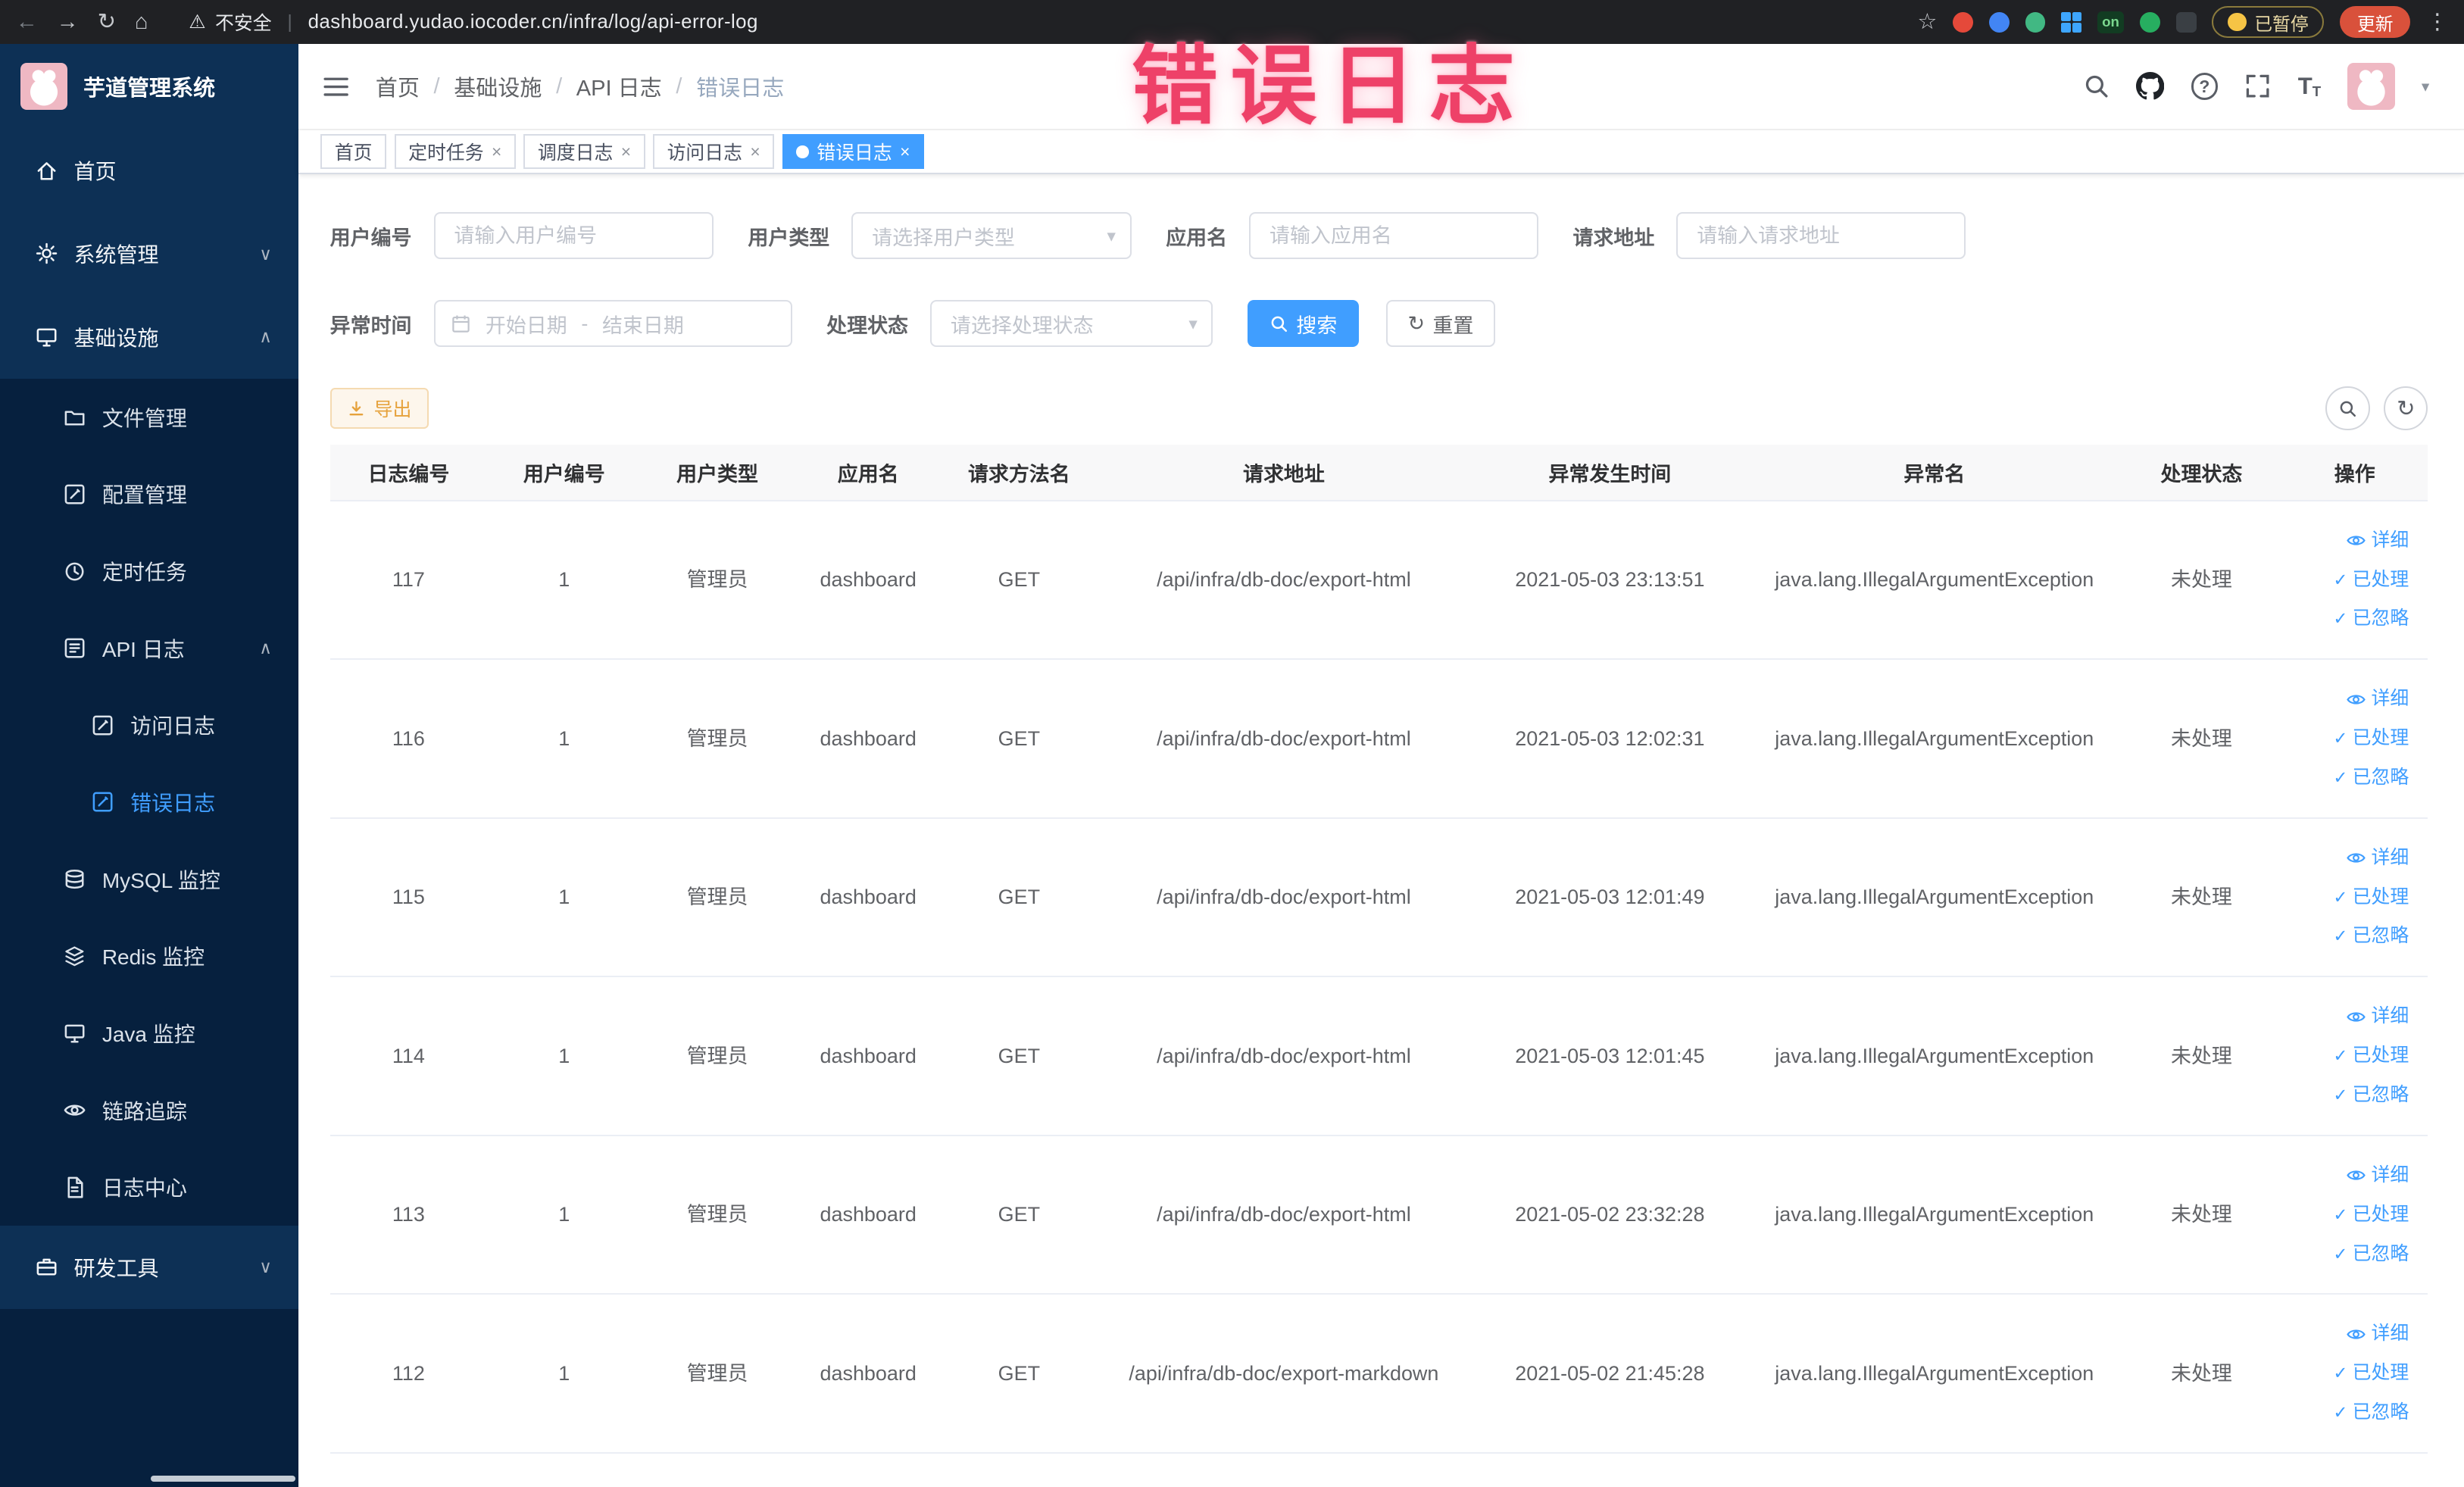 This screenshot has height=1487, width=2464. Describe the element at coordinates (149, 802) in the screenshot. I see `sidebar-item-error-log: 错误日志` at that location.